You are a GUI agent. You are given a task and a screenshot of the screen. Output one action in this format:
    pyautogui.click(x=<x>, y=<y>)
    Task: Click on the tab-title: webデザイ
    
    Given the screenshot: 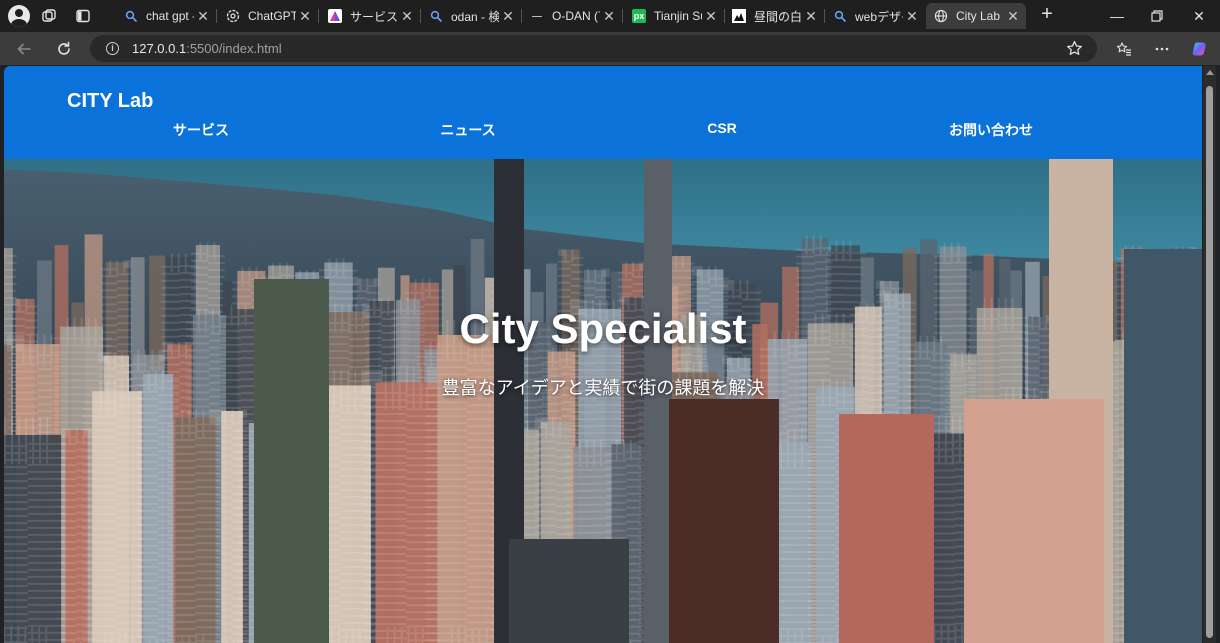 What is the action you would take?
    pyautogui.click(x=879, y=16)
    